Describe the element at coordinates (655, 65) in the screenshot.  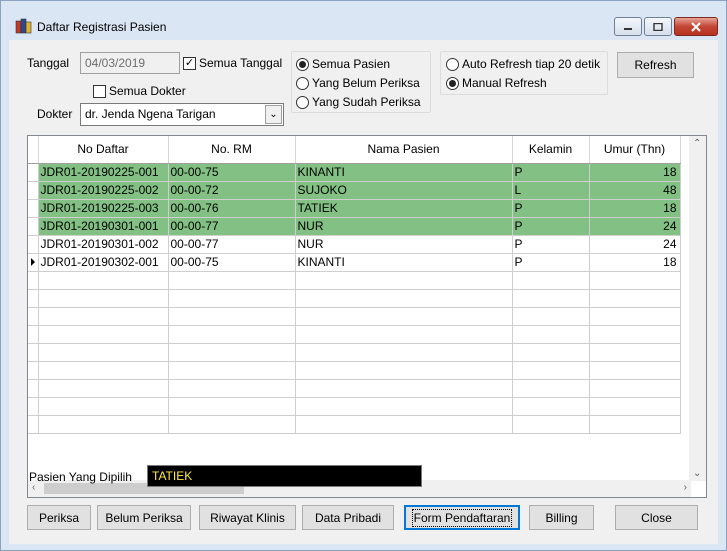
I see `refresh-button: Refresh` at that location.